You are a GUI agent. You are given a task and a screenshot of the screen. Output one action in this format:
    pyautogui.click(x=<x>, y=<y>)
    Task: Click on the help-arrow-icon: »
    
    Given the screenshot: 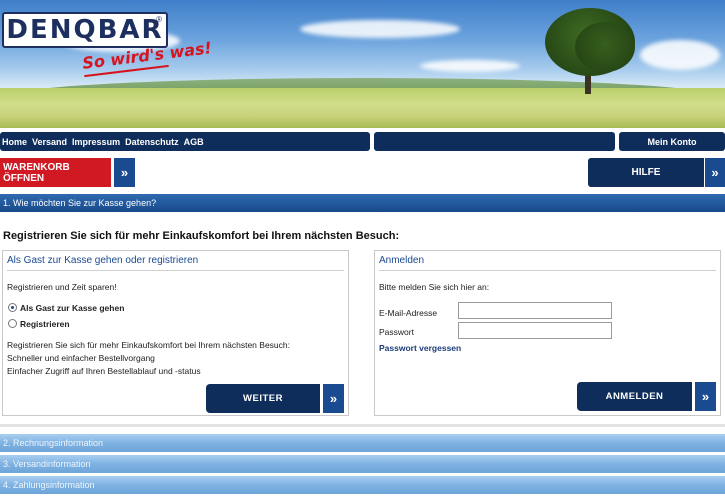 What is the action you would take?
    pyautogui.click(x=714, y=172)
    